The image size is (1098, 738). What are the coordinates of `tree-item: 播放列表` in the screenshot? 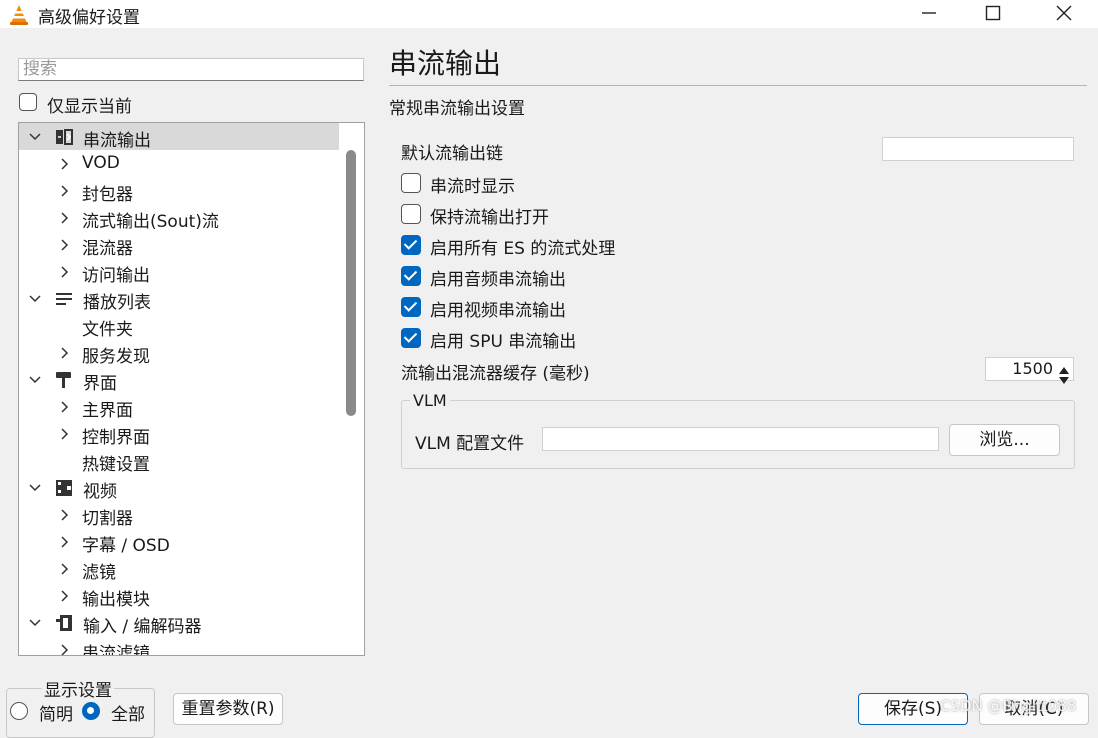 It's located at (179, 299).